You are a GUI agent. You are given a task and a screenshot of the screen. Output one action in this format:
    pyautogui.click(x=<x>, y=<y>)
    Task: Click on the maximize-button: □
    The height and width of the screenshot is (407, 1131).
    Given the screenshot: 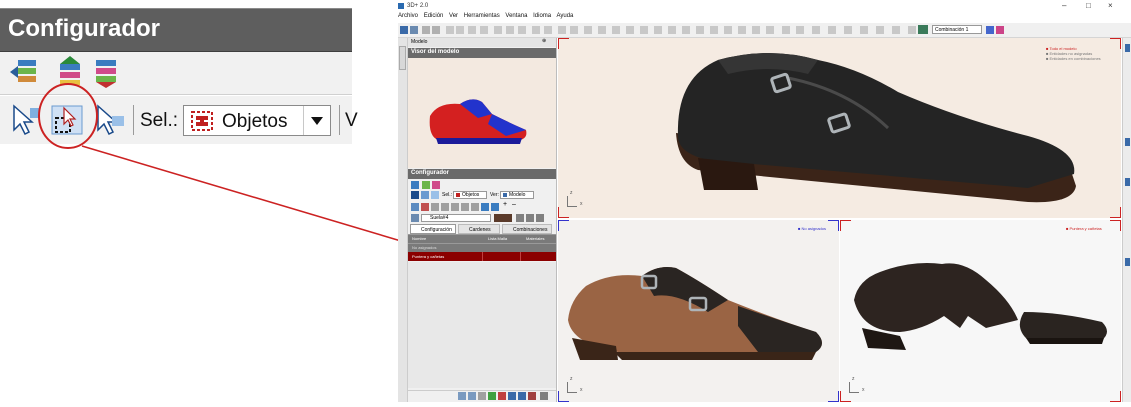 What is the action you would take?
    pyautogui.click(x=1088, y=5)
    